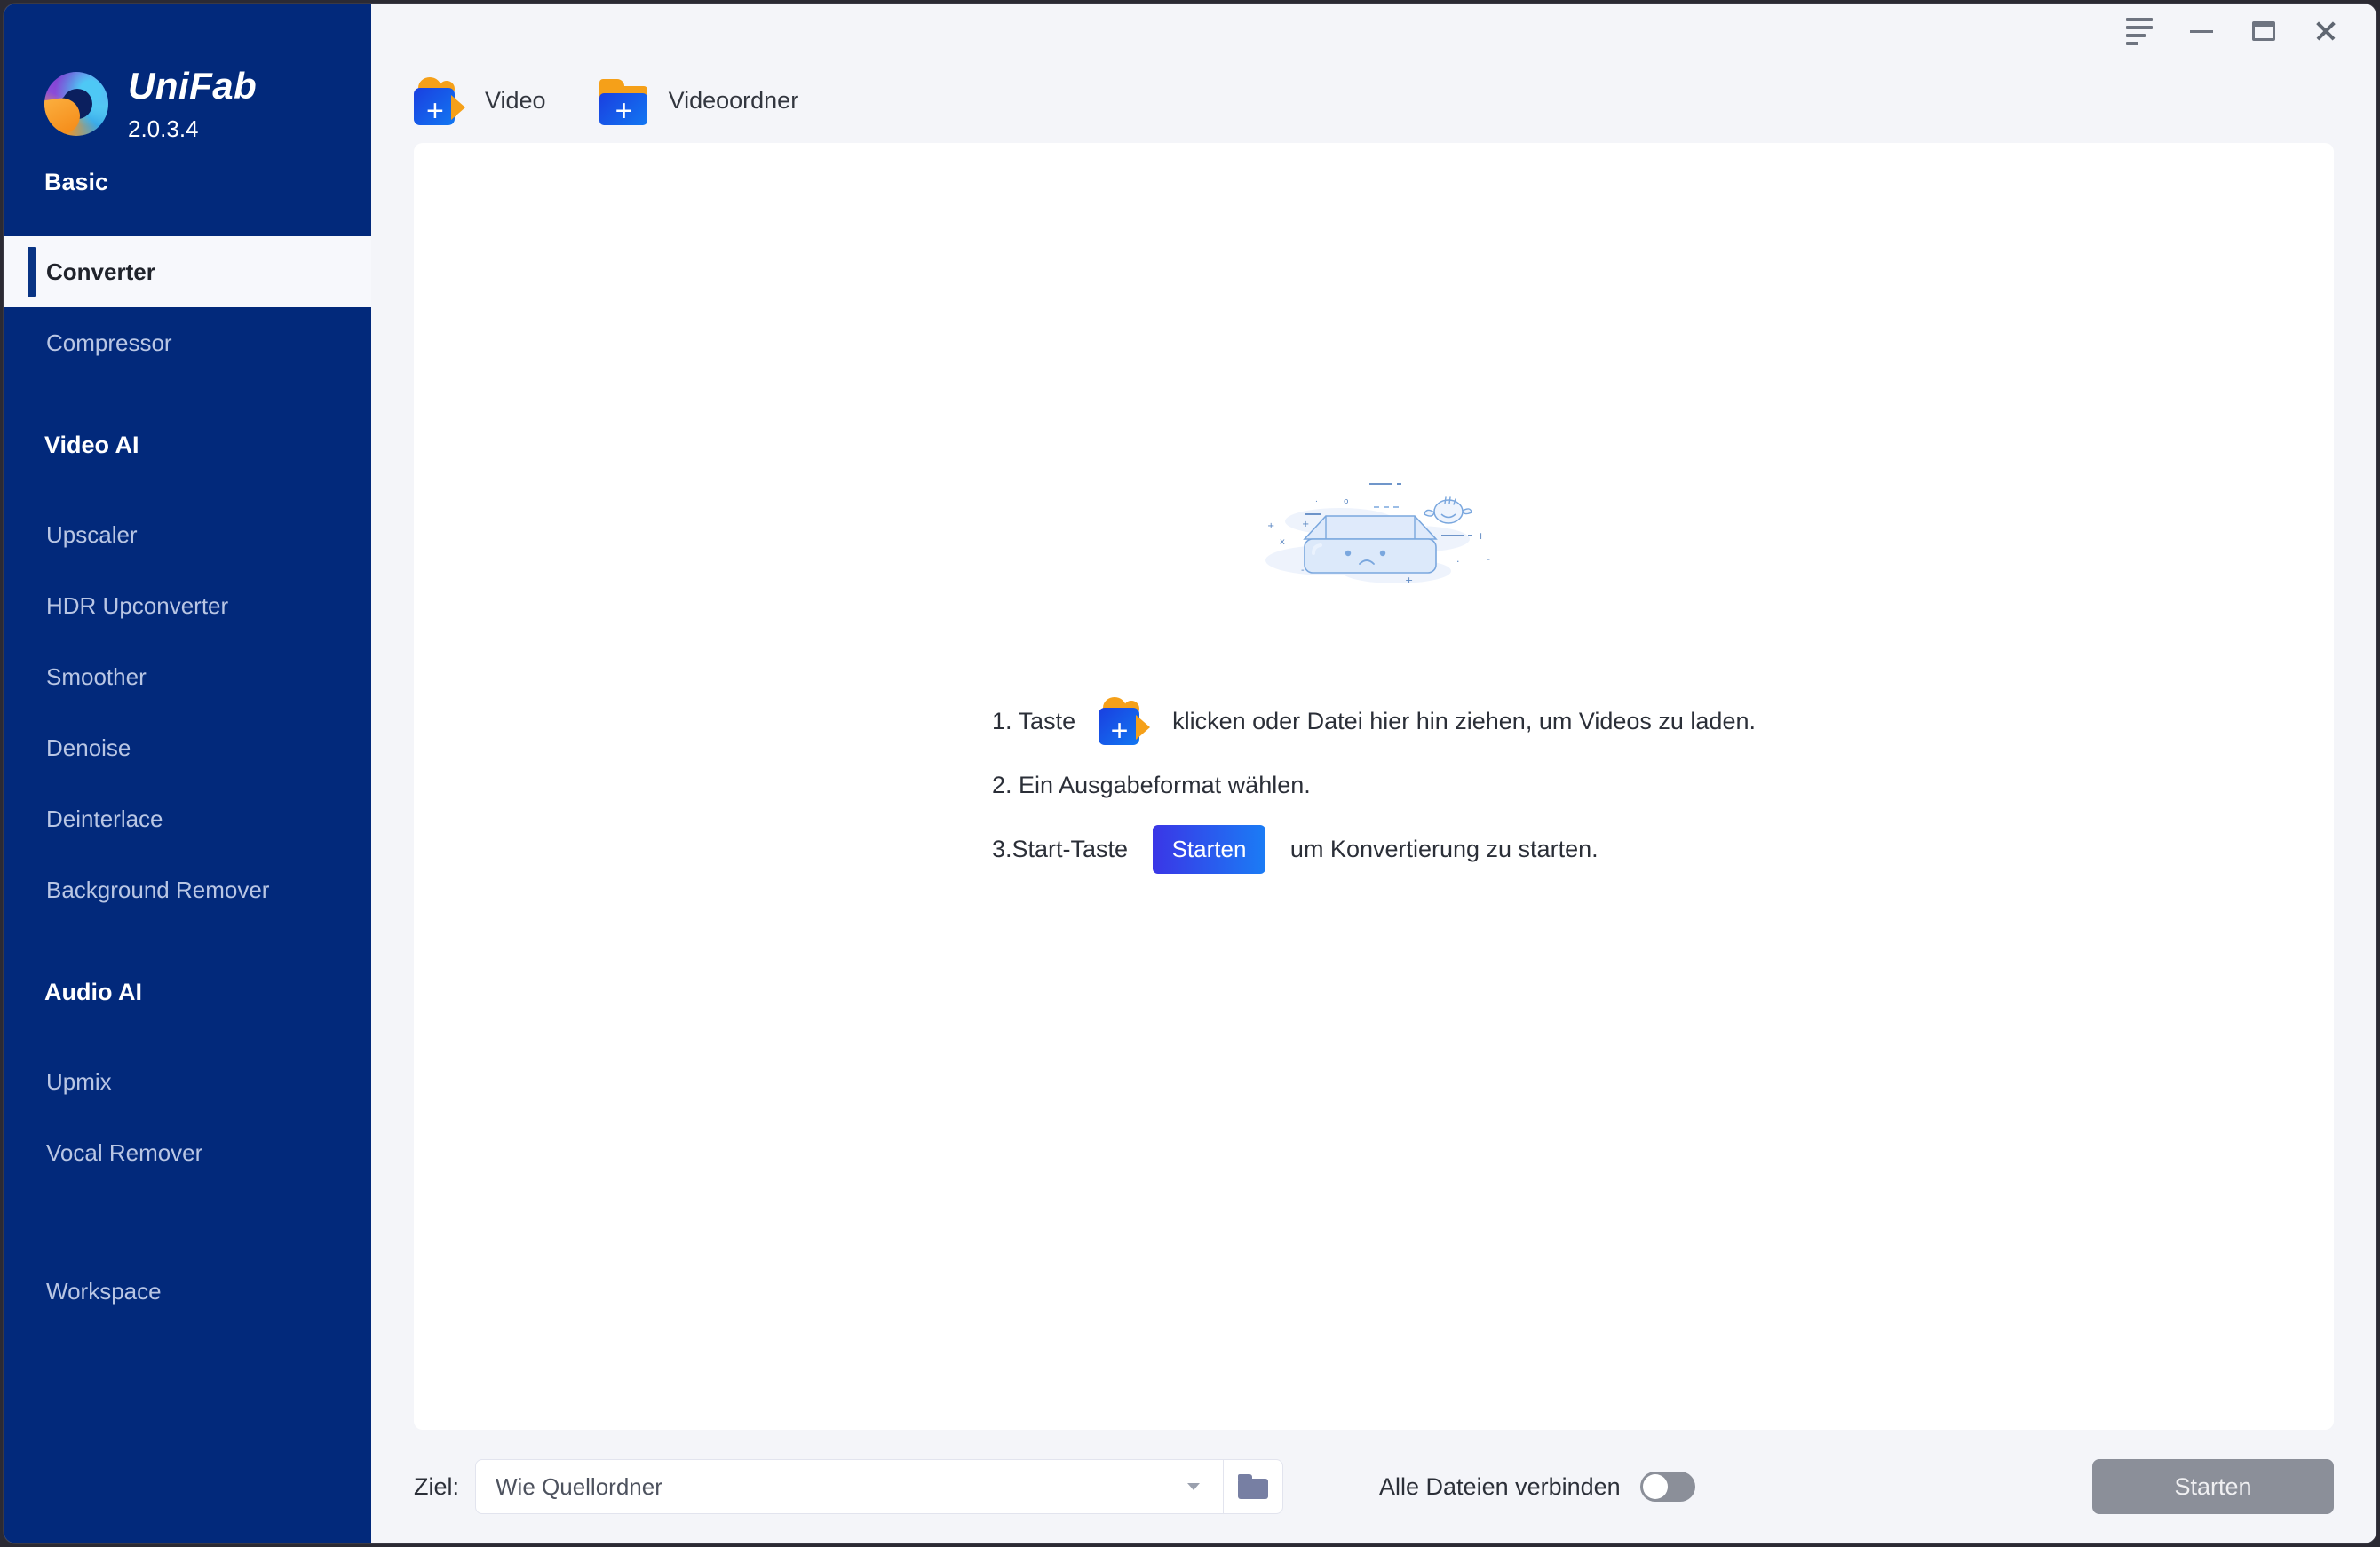 The height and width of the screenshot is (1547, 2380). I want to click on merge-files-control: Alle Dateien verbinden, so click(1537, 1487).